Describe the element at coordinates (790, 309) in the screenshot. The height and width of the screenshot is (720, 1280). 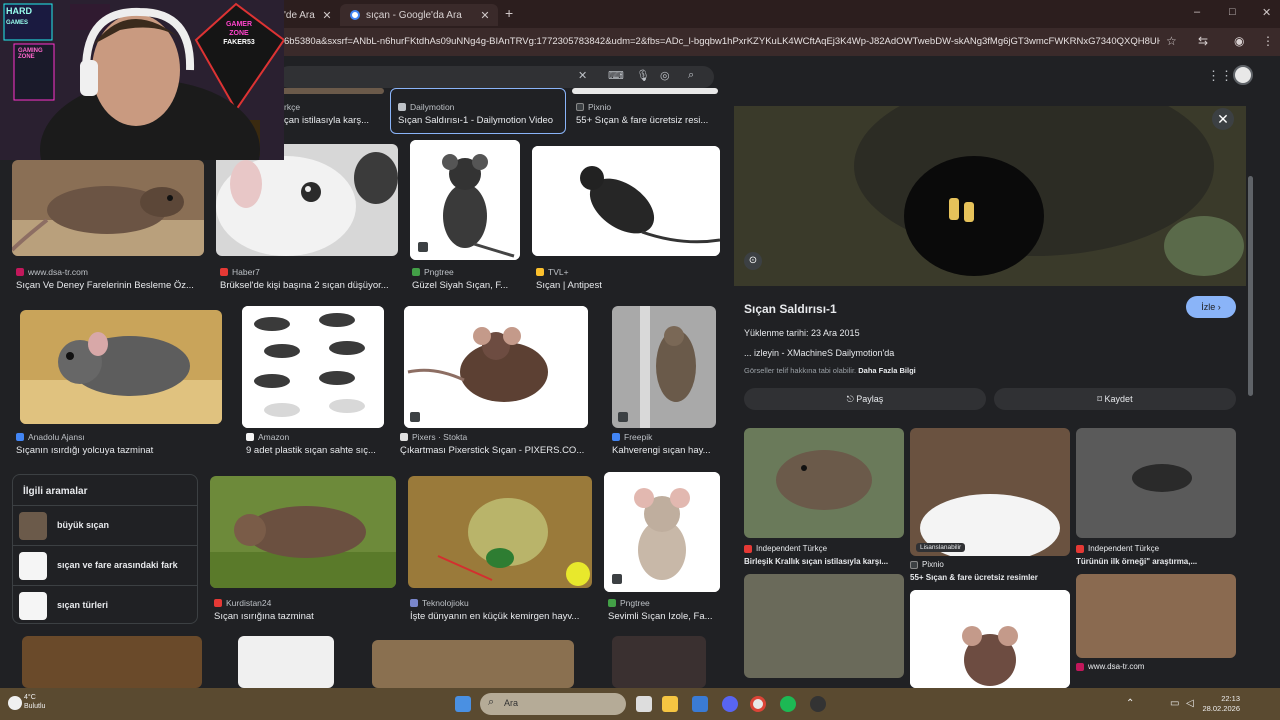
I see `panel-title: Sıçan Saldırısı-1` at that location.